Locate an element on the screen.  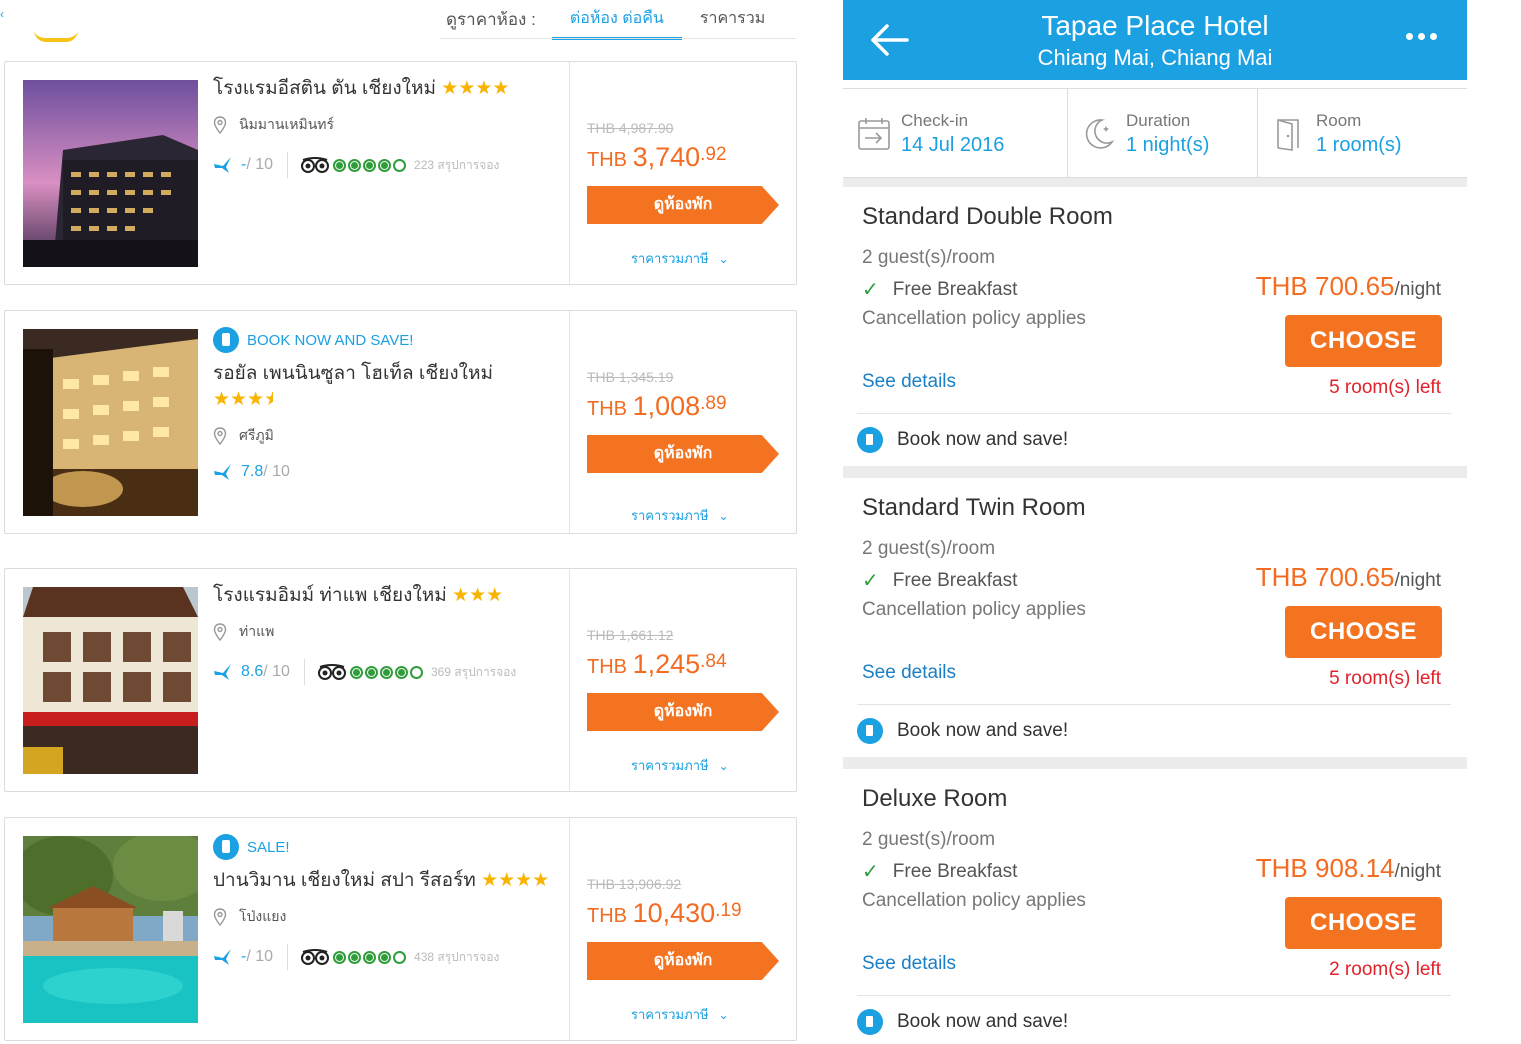
hotel-name: รอยัล เพนนินซูลา โฮเท็ล เชียงใหม่ ★★★★ is located at coordinates (388, 387).